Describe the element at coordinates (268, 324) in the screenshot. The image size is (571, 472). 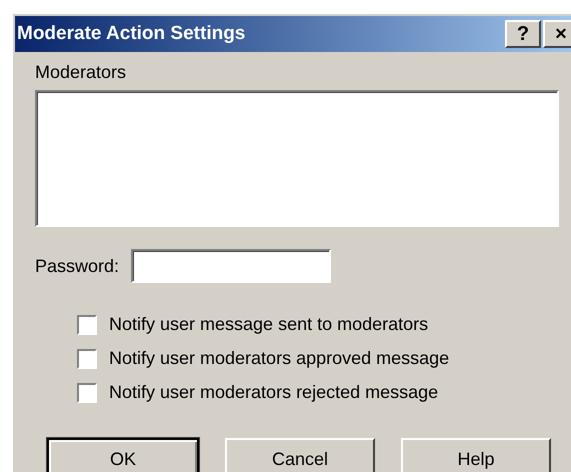
I see `checkbox-label: Notify user message sent to moderators` at that location.